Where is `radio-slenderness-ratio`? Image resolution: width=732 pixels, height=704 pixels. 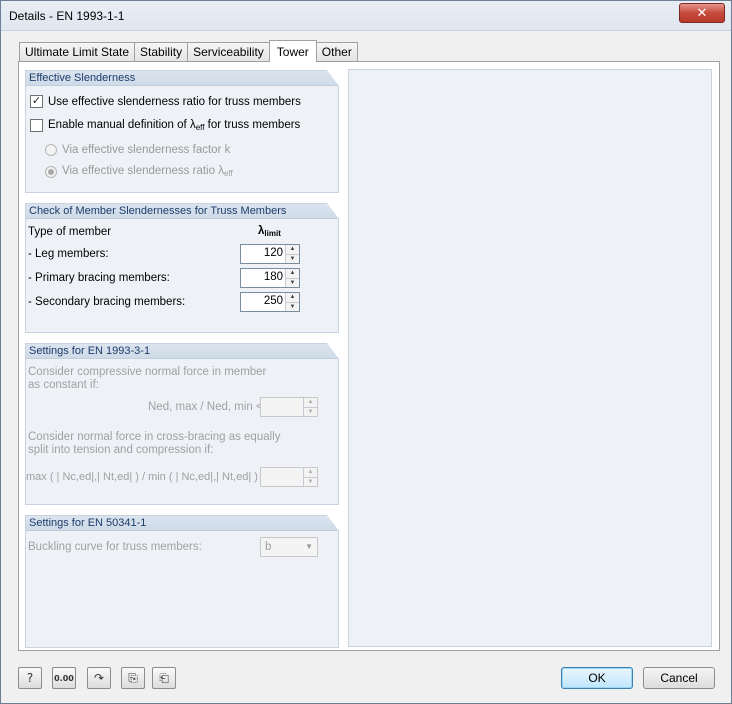 radio-slenderness-ratio is located at coordinates (51, 171).